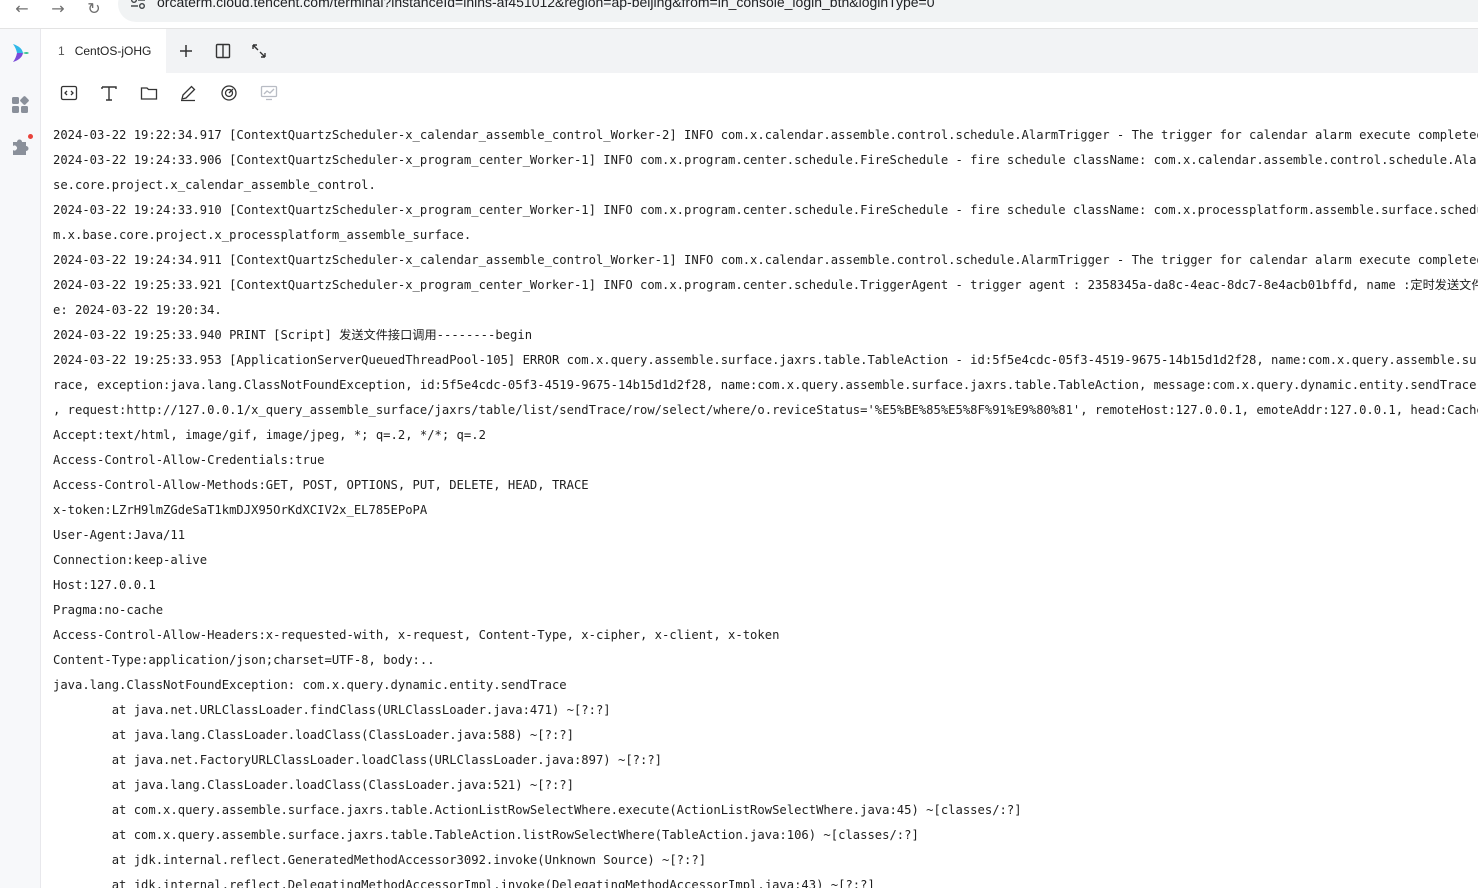 The image size is (1478, 888). Describe the element at coordinates (229, 93) in the screenshot. I see `dashboard-gauge-icon` at that location.